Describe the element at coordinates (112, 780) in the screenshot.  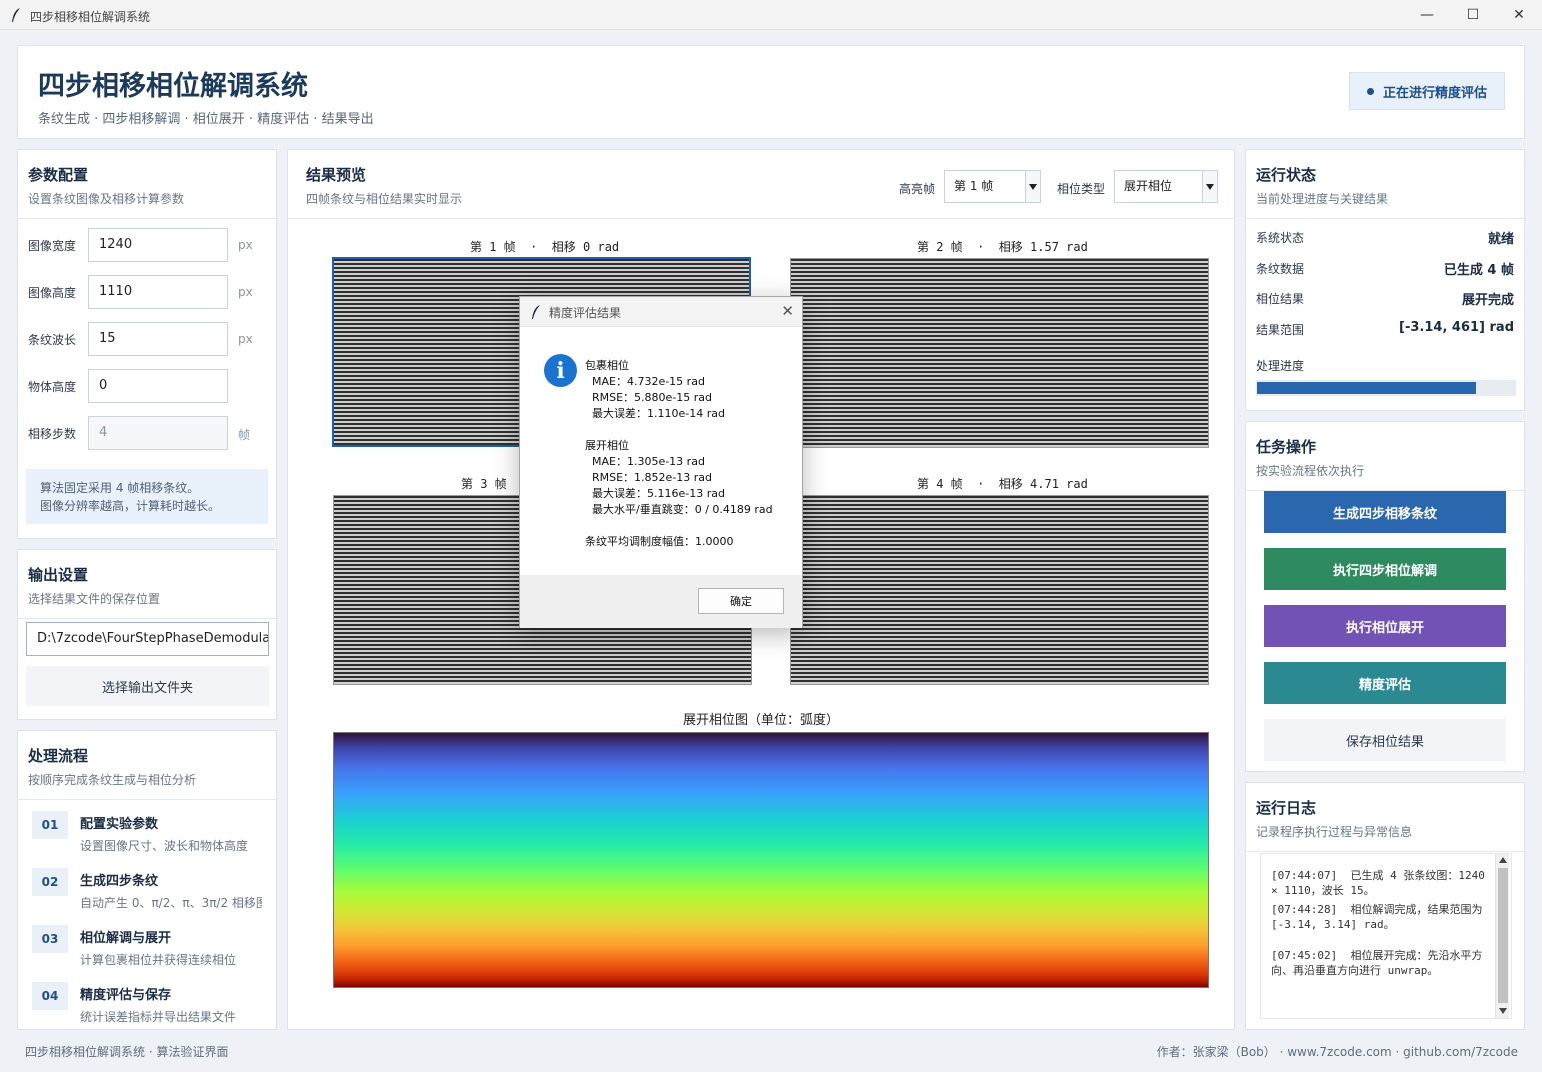
I see `process-flow-subtitle: 按顺序完成条纹生成与相位分析` at that location.